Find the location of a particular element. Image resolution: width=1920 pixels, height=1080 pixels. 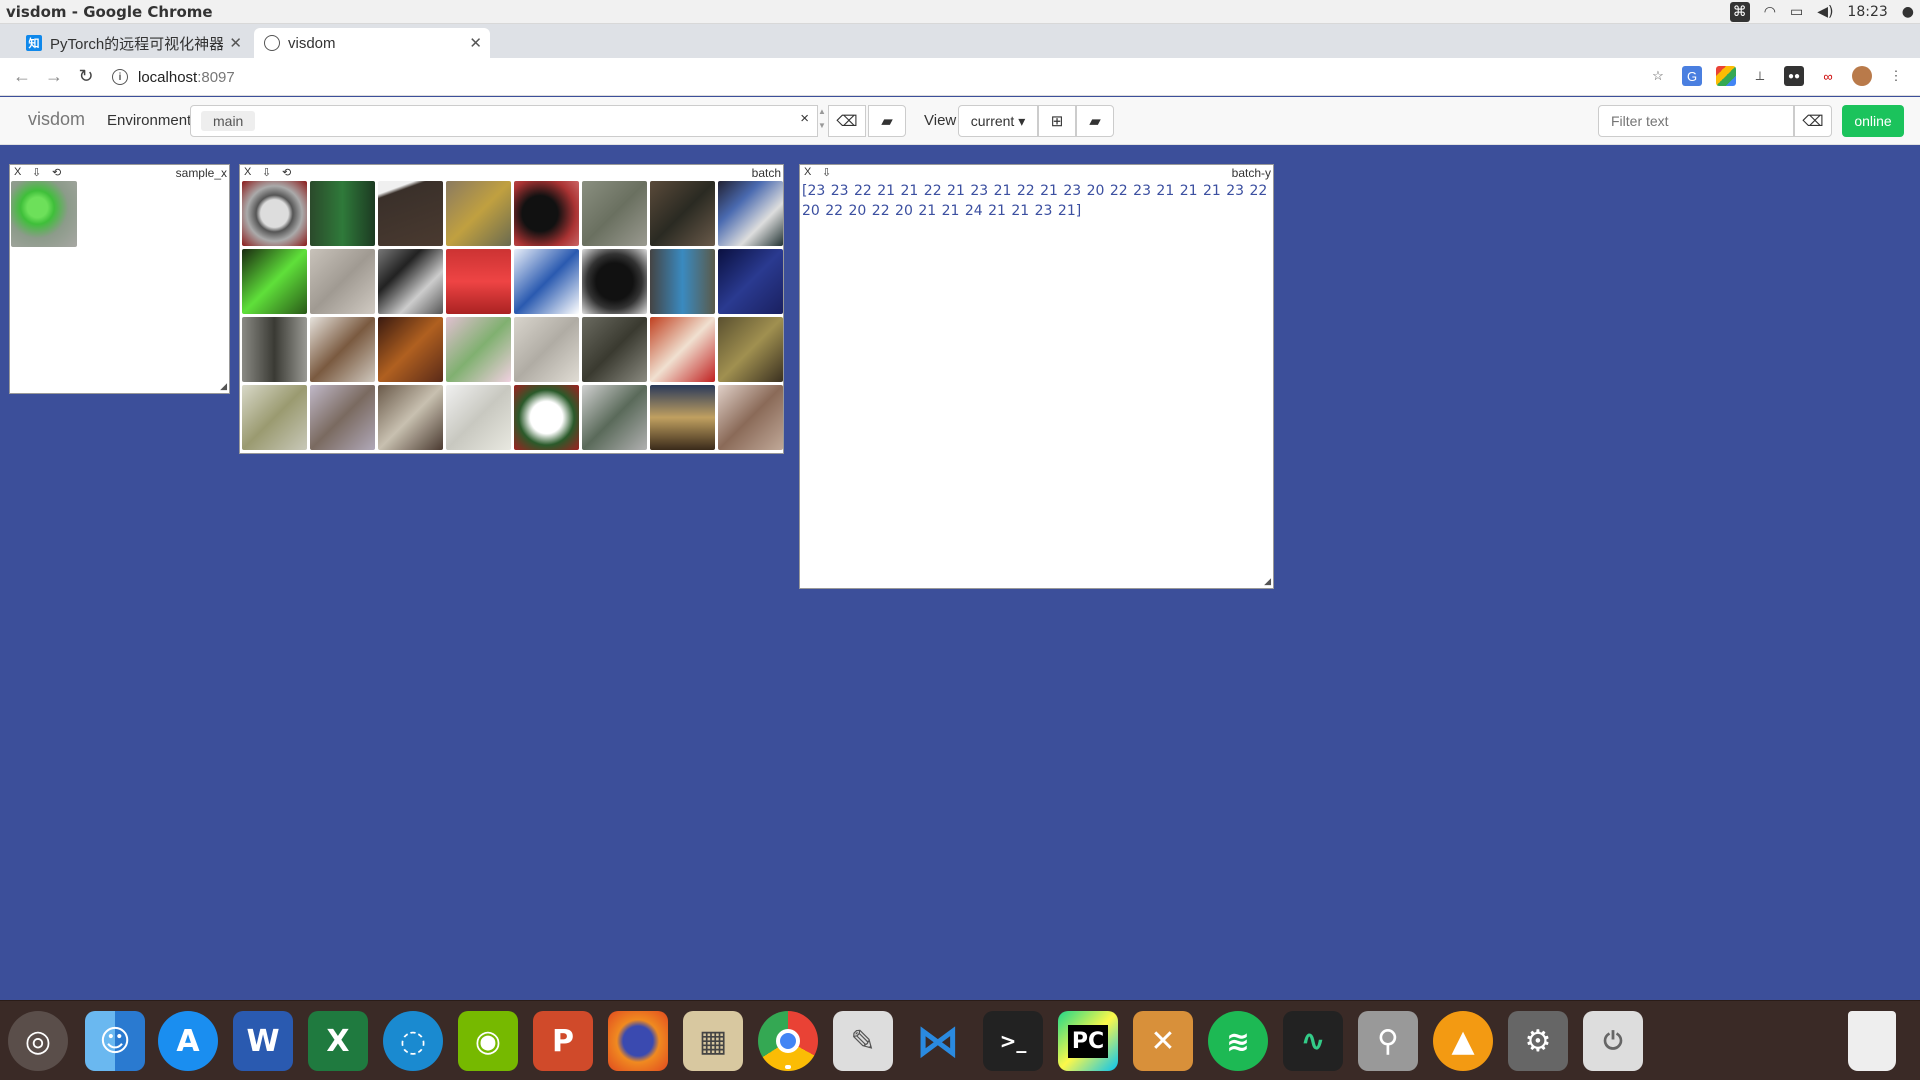

volume-icon: ◀) is located at coordinates (1825, 12).